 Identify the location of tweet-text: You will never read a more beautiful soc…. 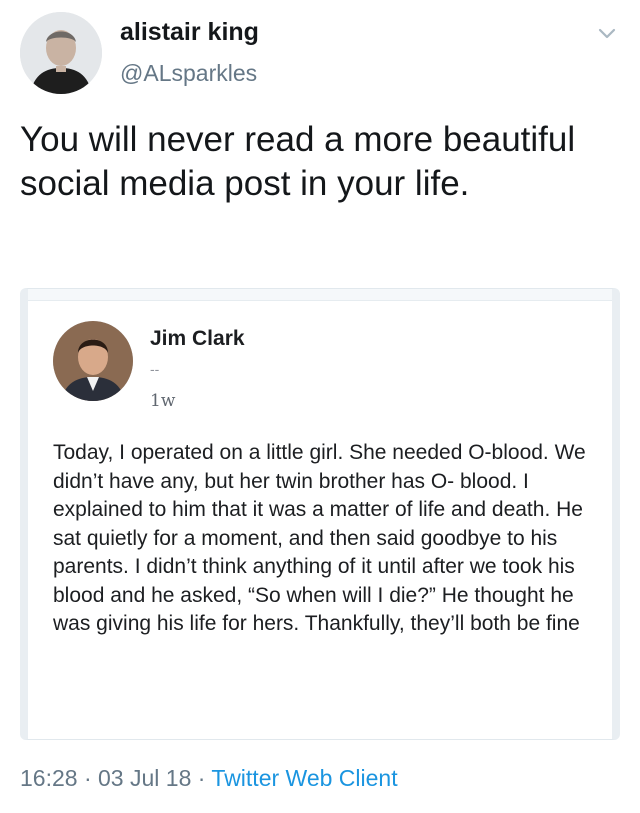
(298, 161).